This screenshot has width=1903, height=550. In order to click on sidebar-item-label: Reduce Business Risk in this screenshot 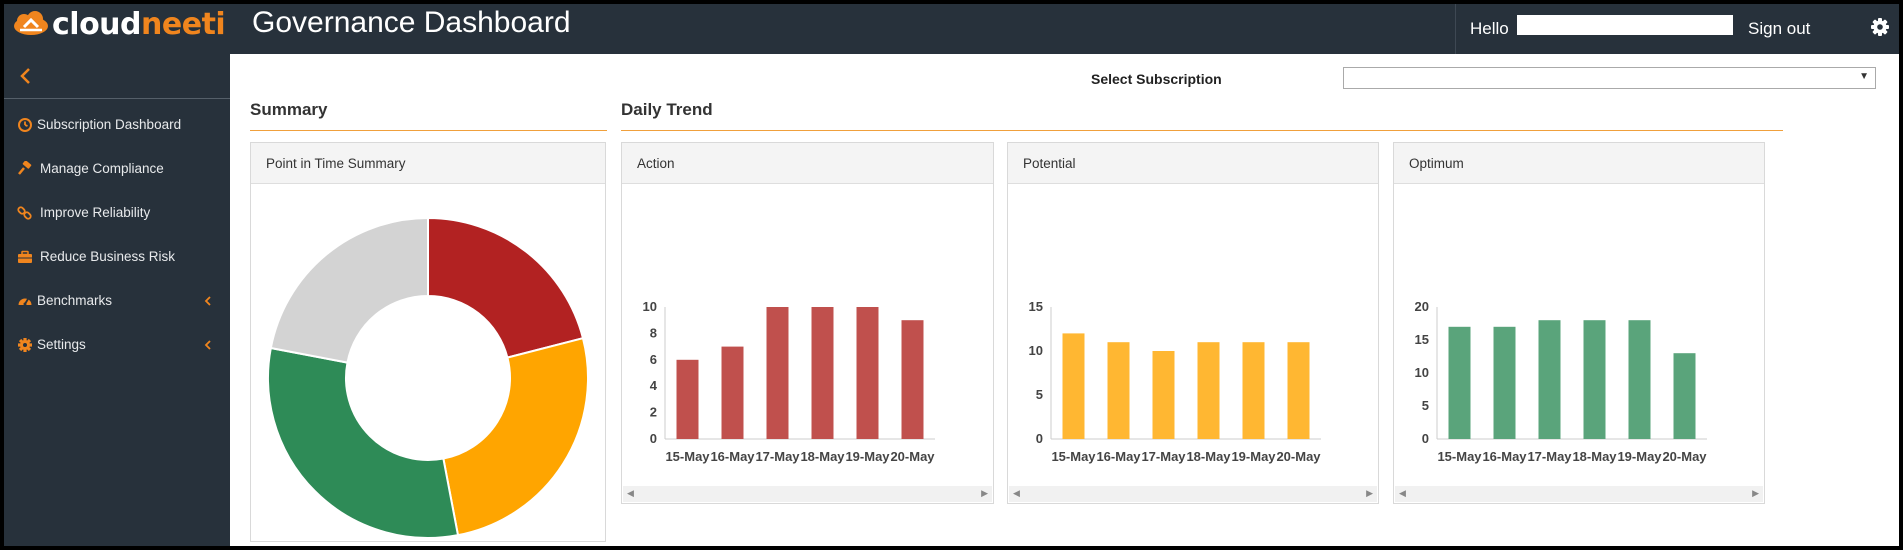, I will do `click(108, 256)`.